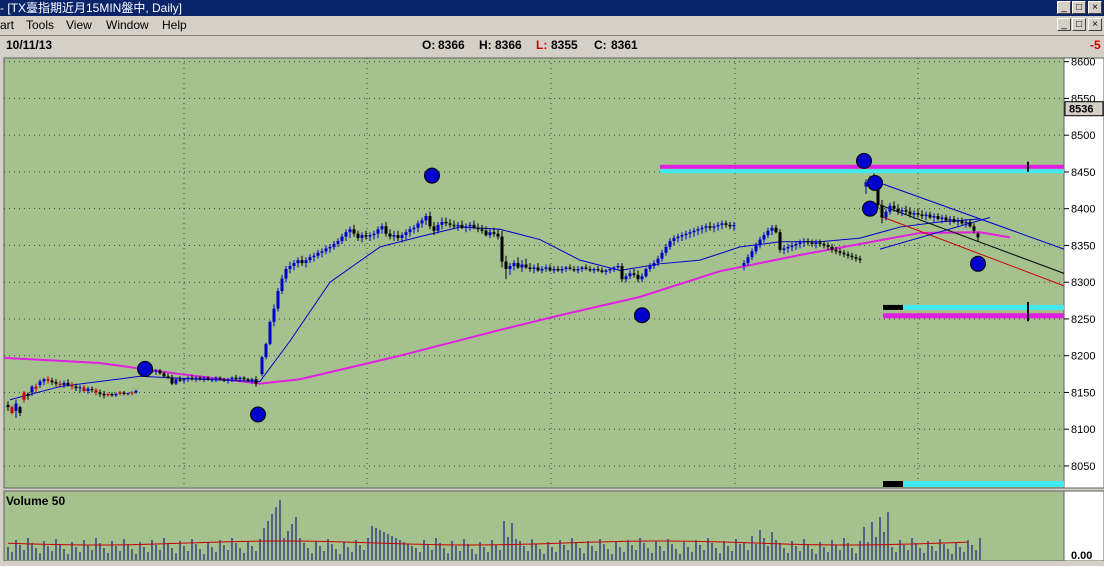 This screenshot has width=1104, height=566. I want to click on price-tick-label: 8100, so click(1083, 430).